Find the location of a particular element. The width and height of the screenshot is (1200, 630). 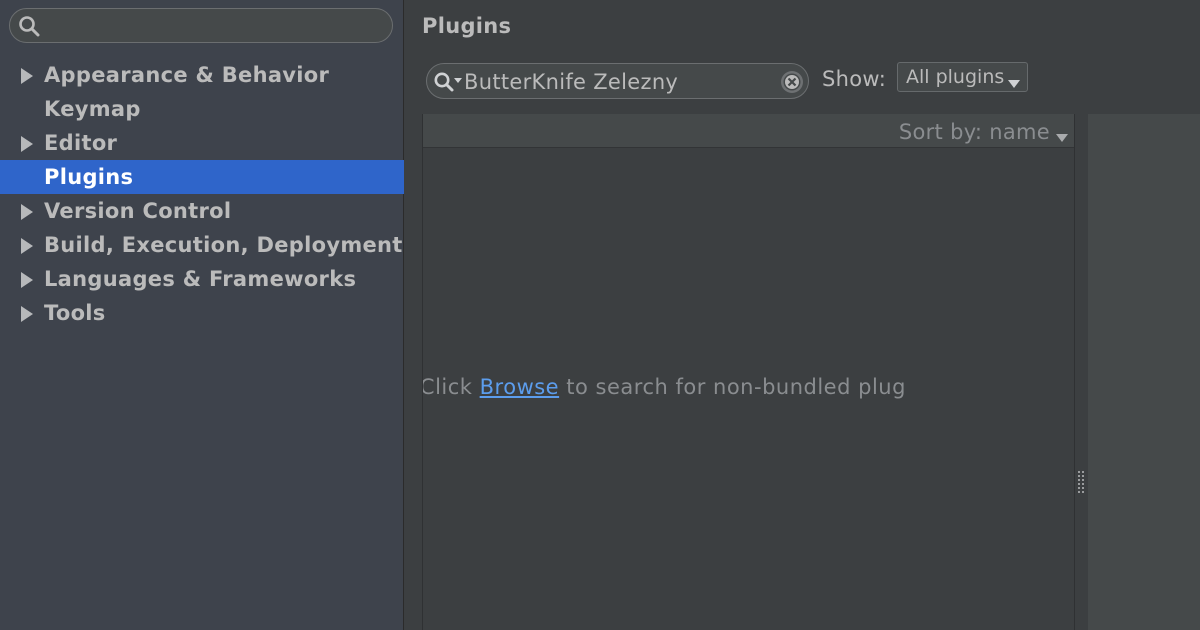

plugin-detail-panel is located at coordinates (1144, 372).